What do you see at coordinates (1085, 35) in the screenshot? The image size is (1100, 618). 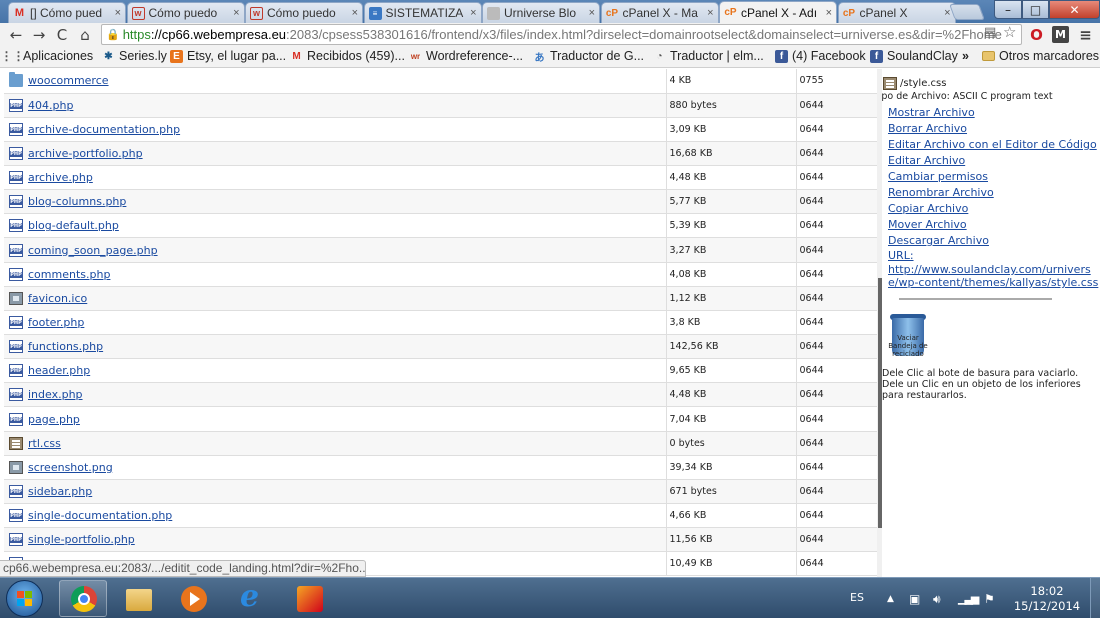 I see `browser-menu-icon: ≡` at bounding box center [1085, 35].